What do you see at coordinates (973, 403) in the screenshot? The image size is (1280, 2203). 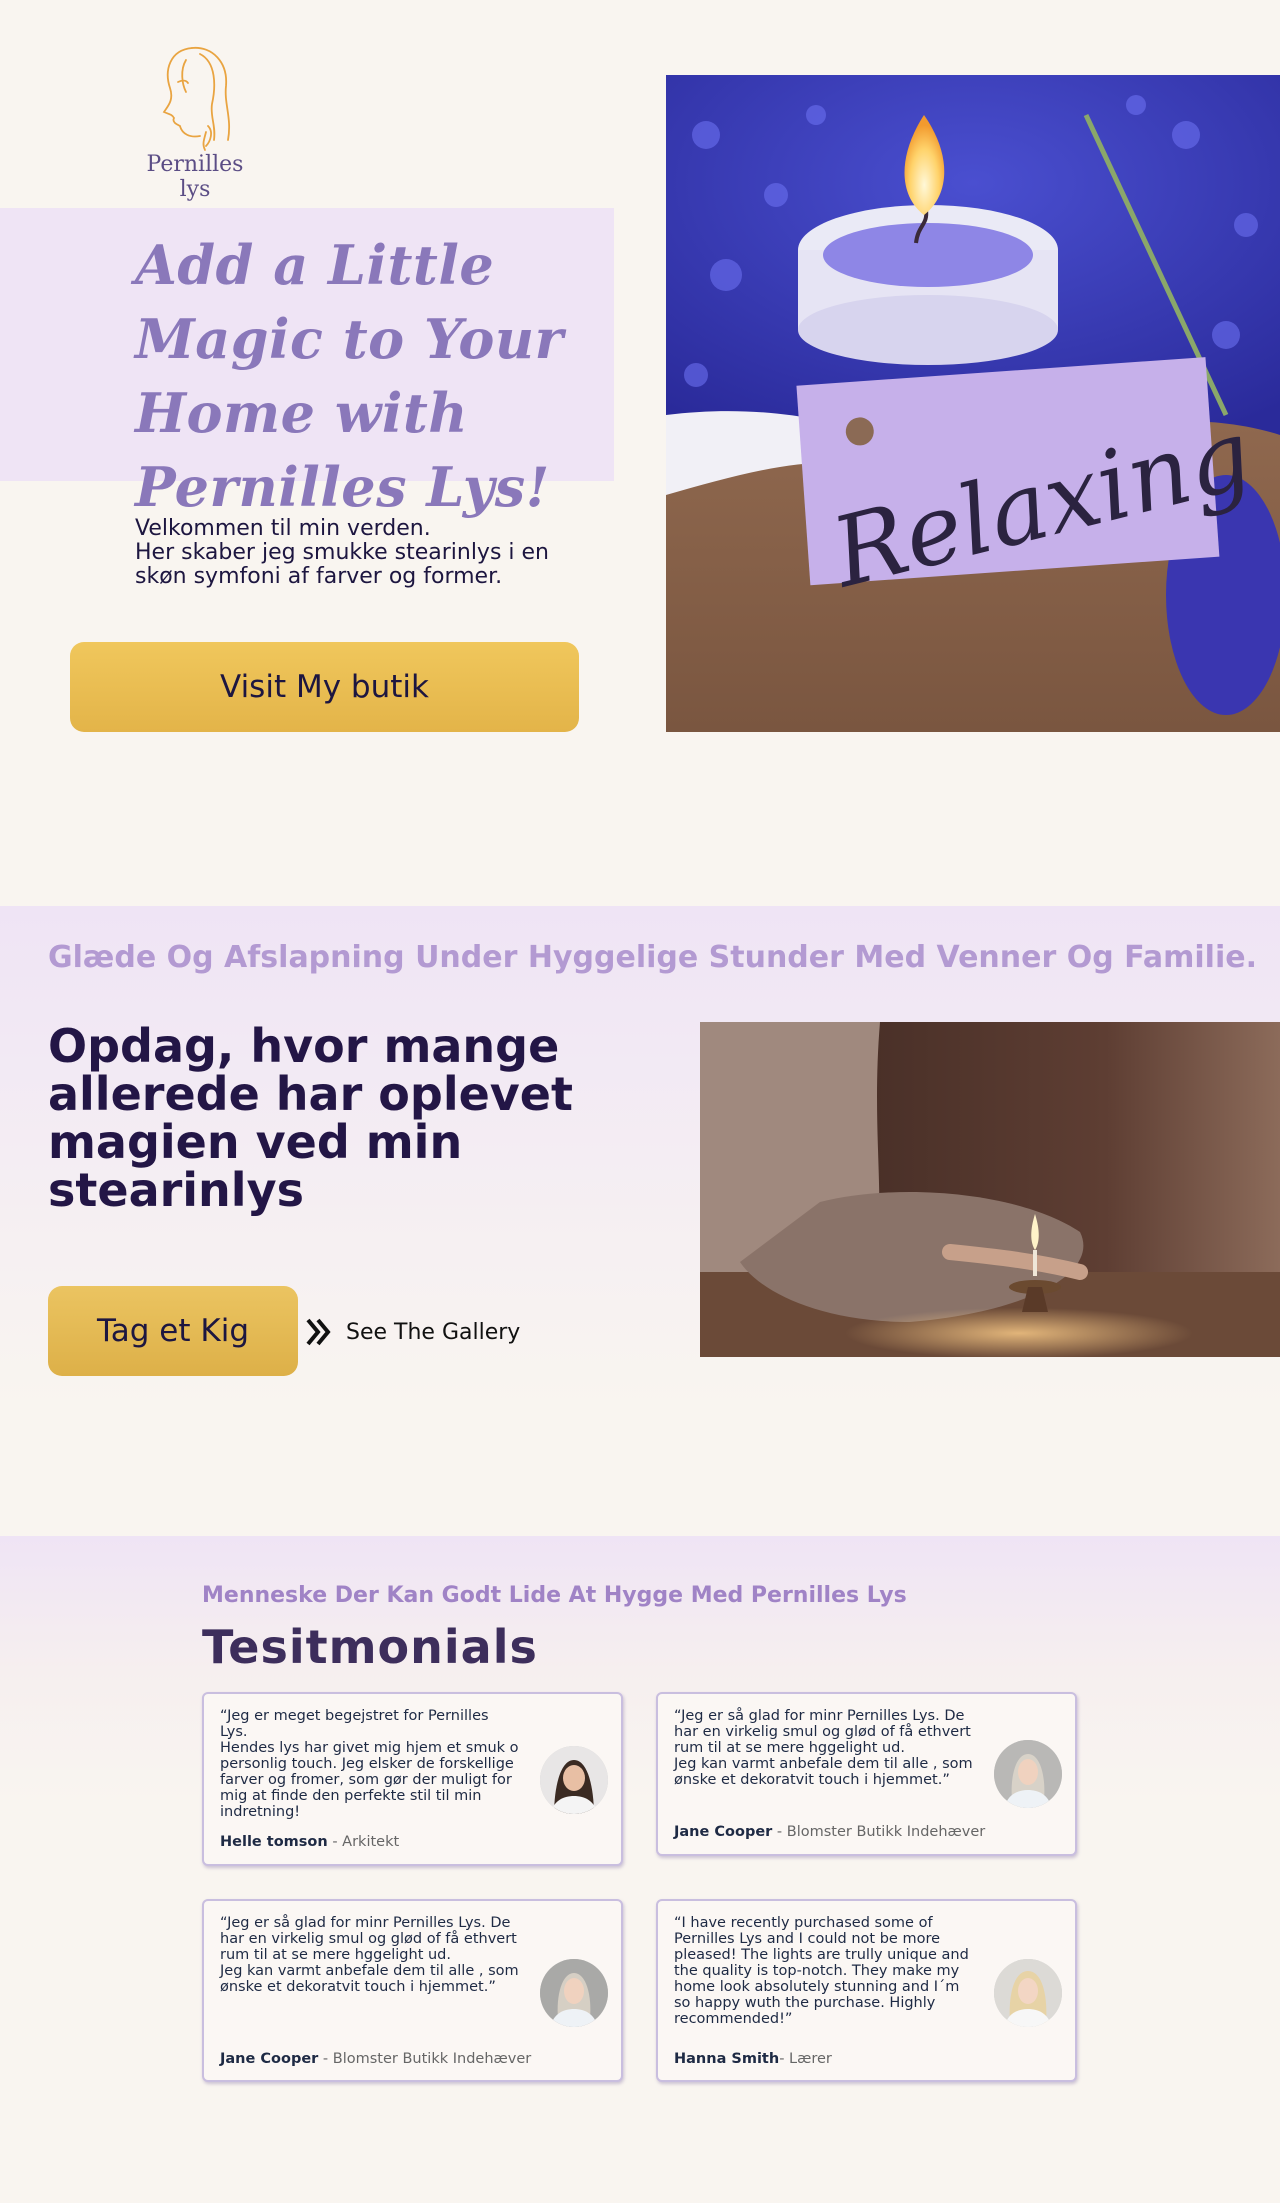 I see `candle-relaxing-image: Relaxing` at bounding box center [973, 403].